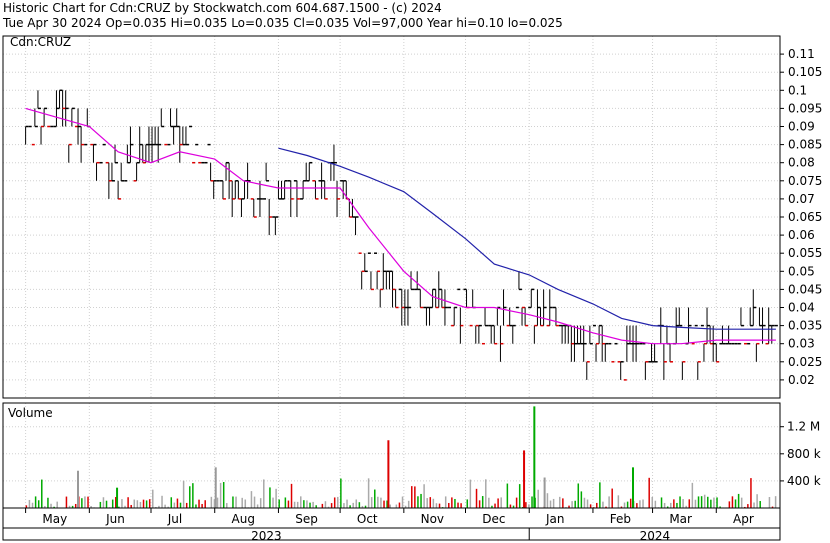 This screenshot has width=830, height=543. Describe the element at coordinates (801, 54) in the screenshot. I see `price-tick-label: 0.11` at that location.